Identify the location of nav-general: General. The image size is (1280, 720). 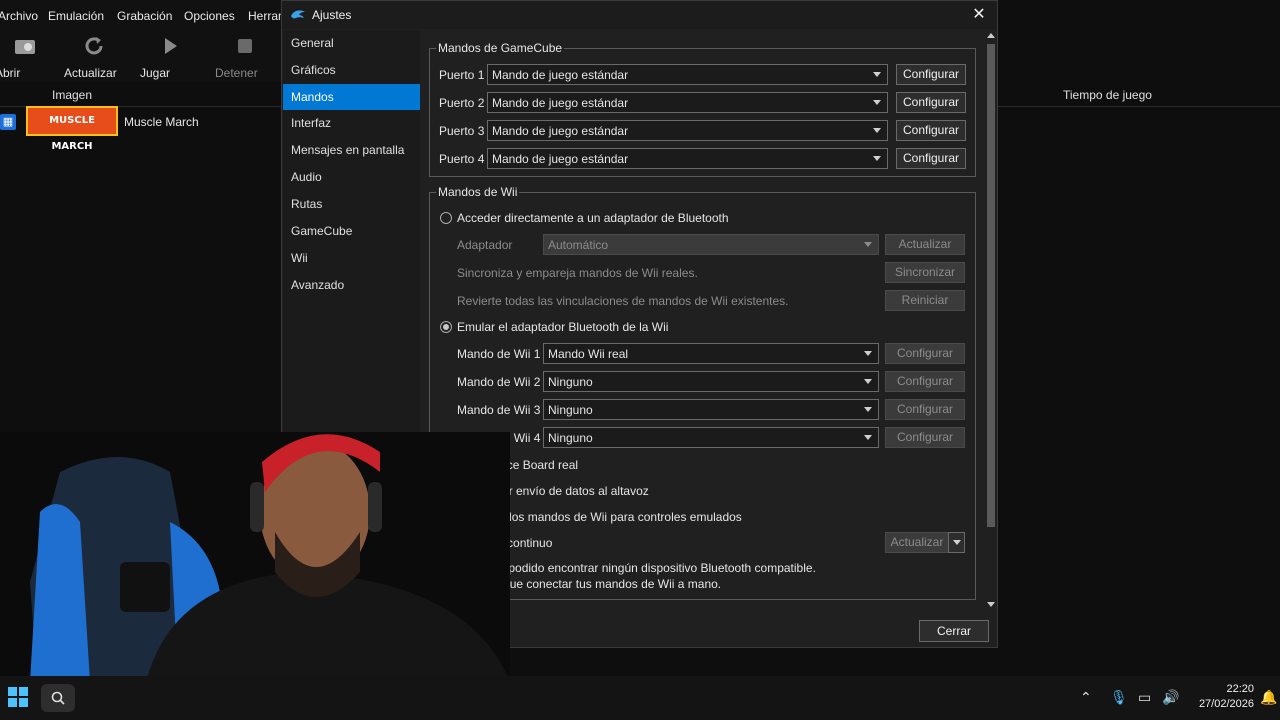
(351, 43).